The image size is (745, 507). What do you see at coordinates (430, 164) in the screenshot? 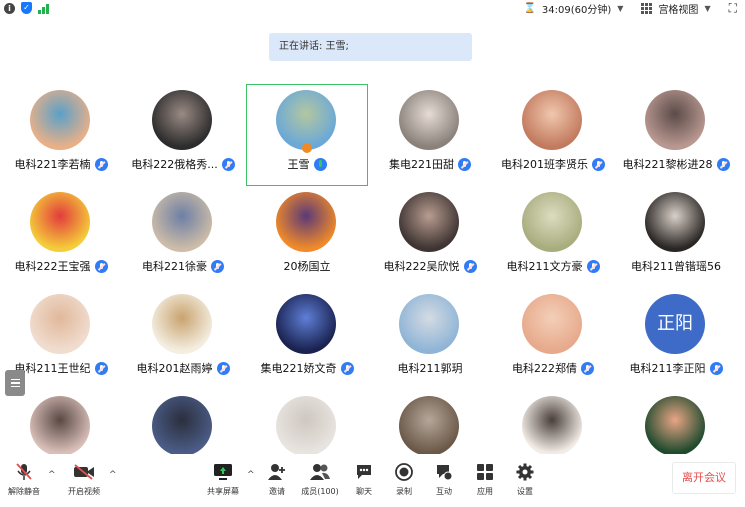
I see `participant-name-row: 集电221田甜` at bounding box center [430, 164].